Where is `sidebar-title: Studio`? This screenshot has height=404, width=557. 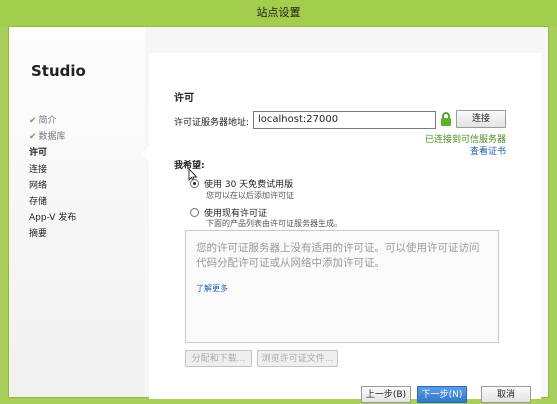 sidebar-title: Studio is located at coordinates (58, 71).